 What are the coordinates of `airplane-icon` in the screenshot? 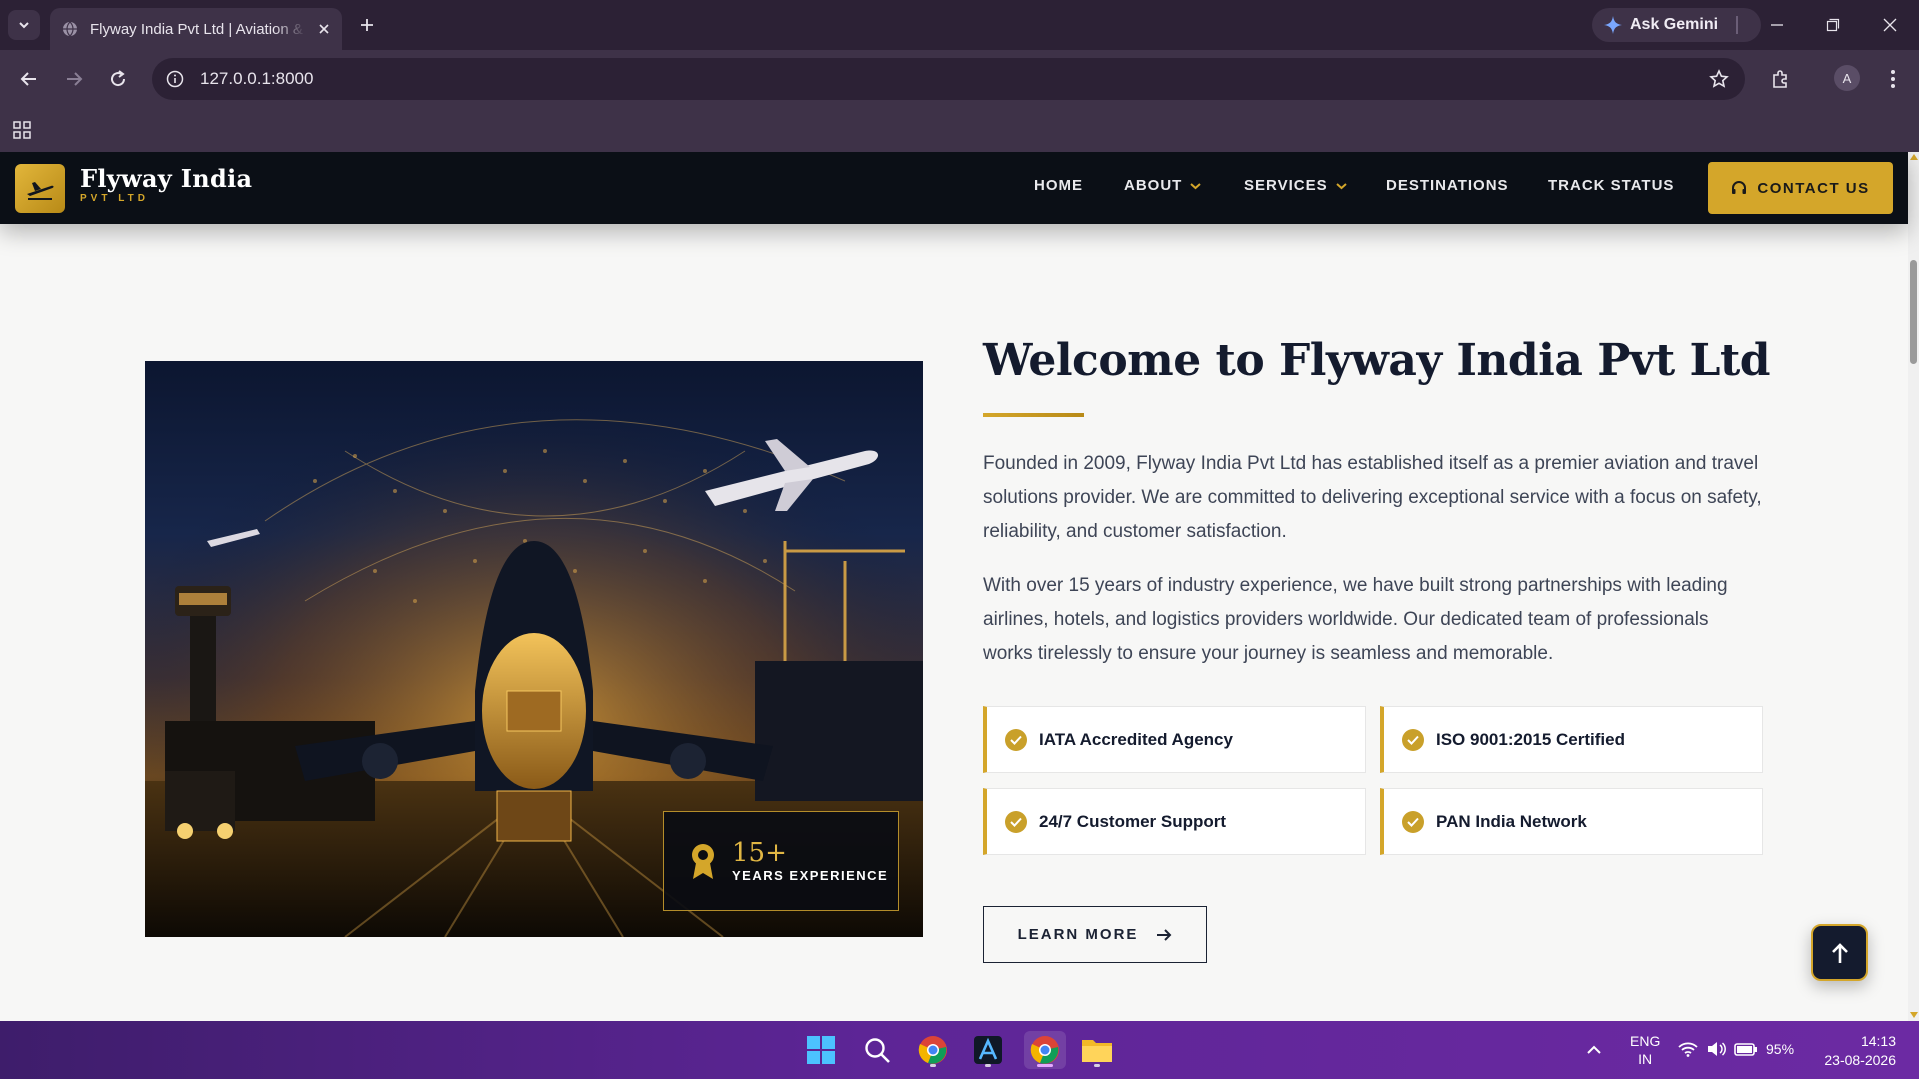 It's located at (40, 190).